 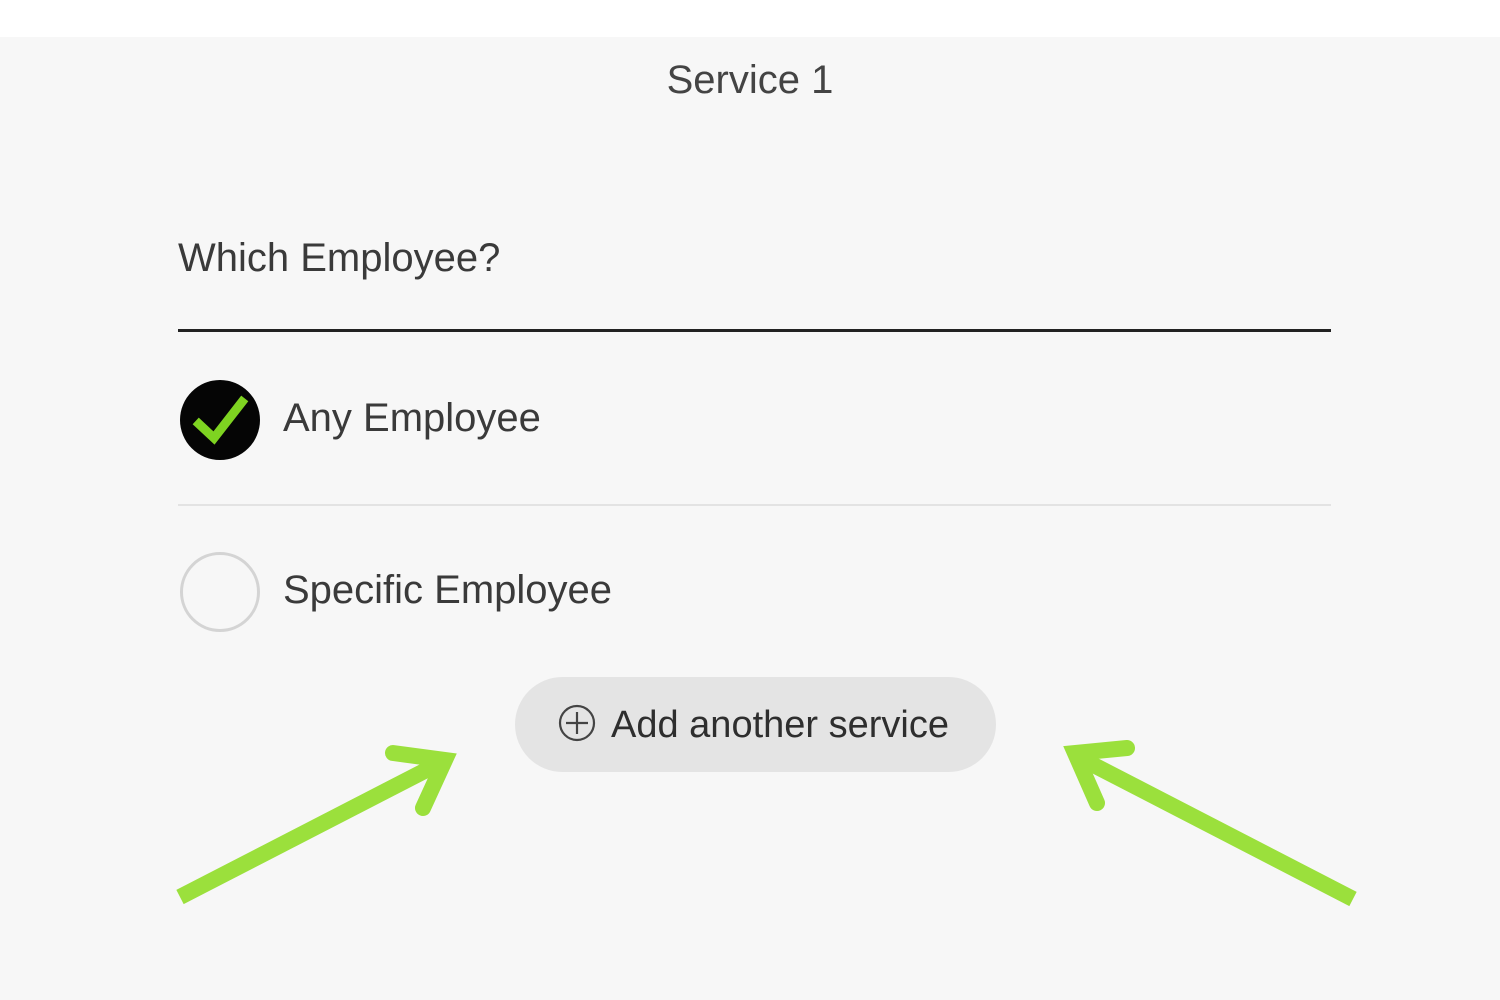 What do you see at coordinates (780, 725) in the screenshot?
I see `add-another-service-label: Add another service` at bounding box center [780, 725].